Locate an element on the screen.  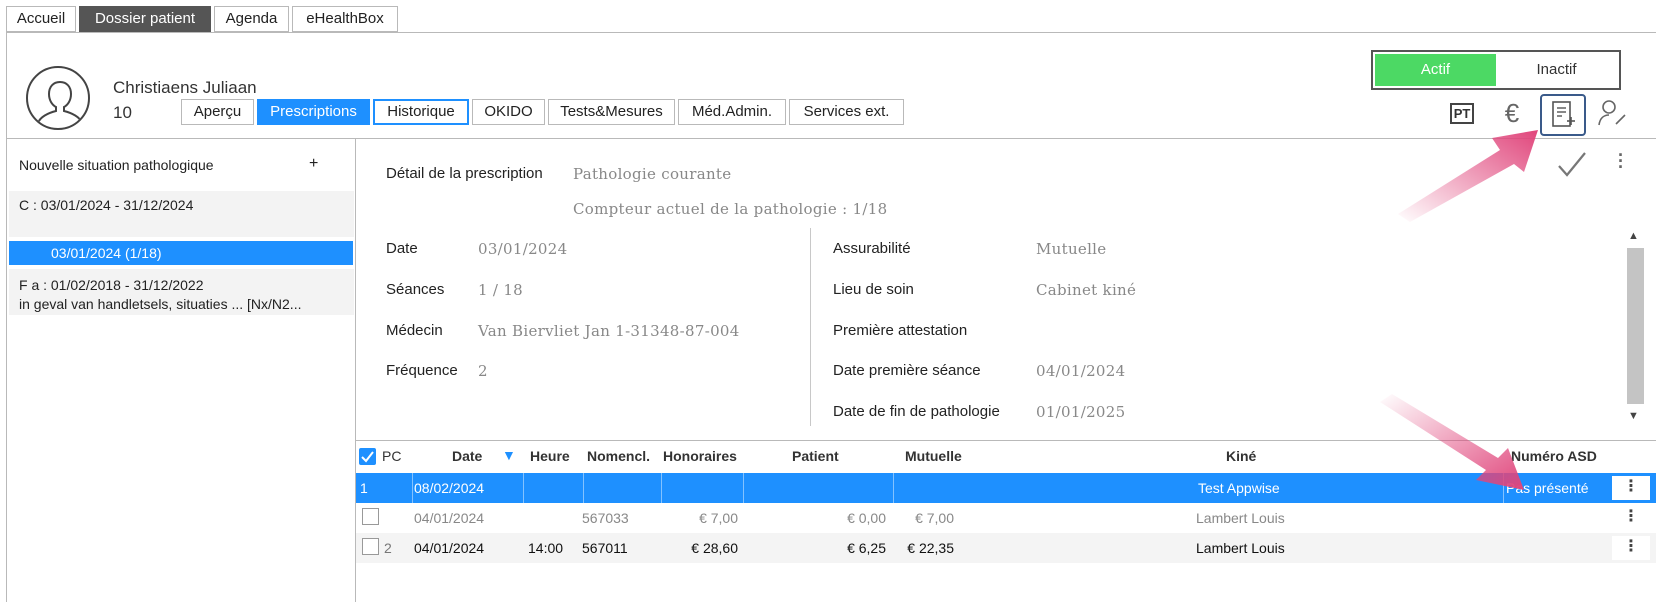
annotation-arrows is located at coordinates (1459, 310).